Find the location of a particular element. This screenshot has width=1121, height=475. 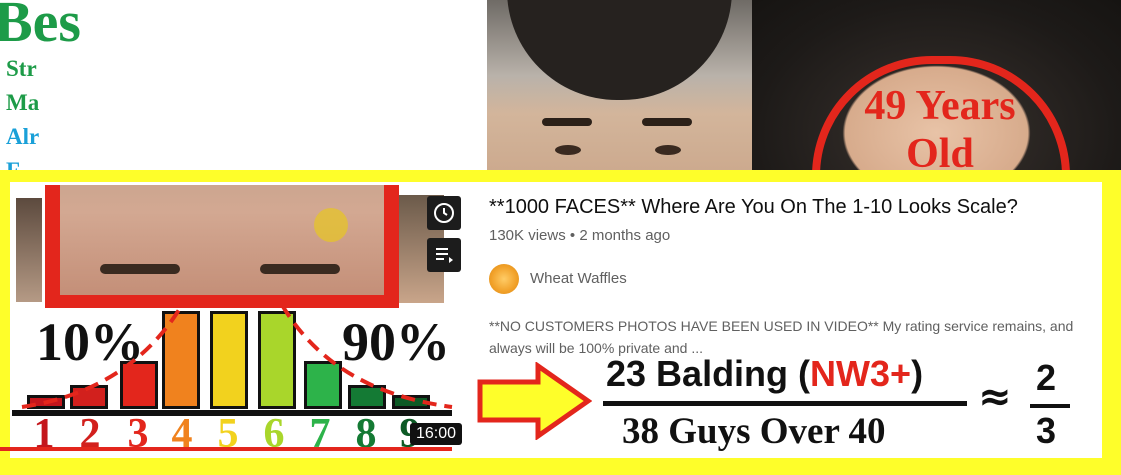

result-fraction-bar is located at coordinates (1050, 406).